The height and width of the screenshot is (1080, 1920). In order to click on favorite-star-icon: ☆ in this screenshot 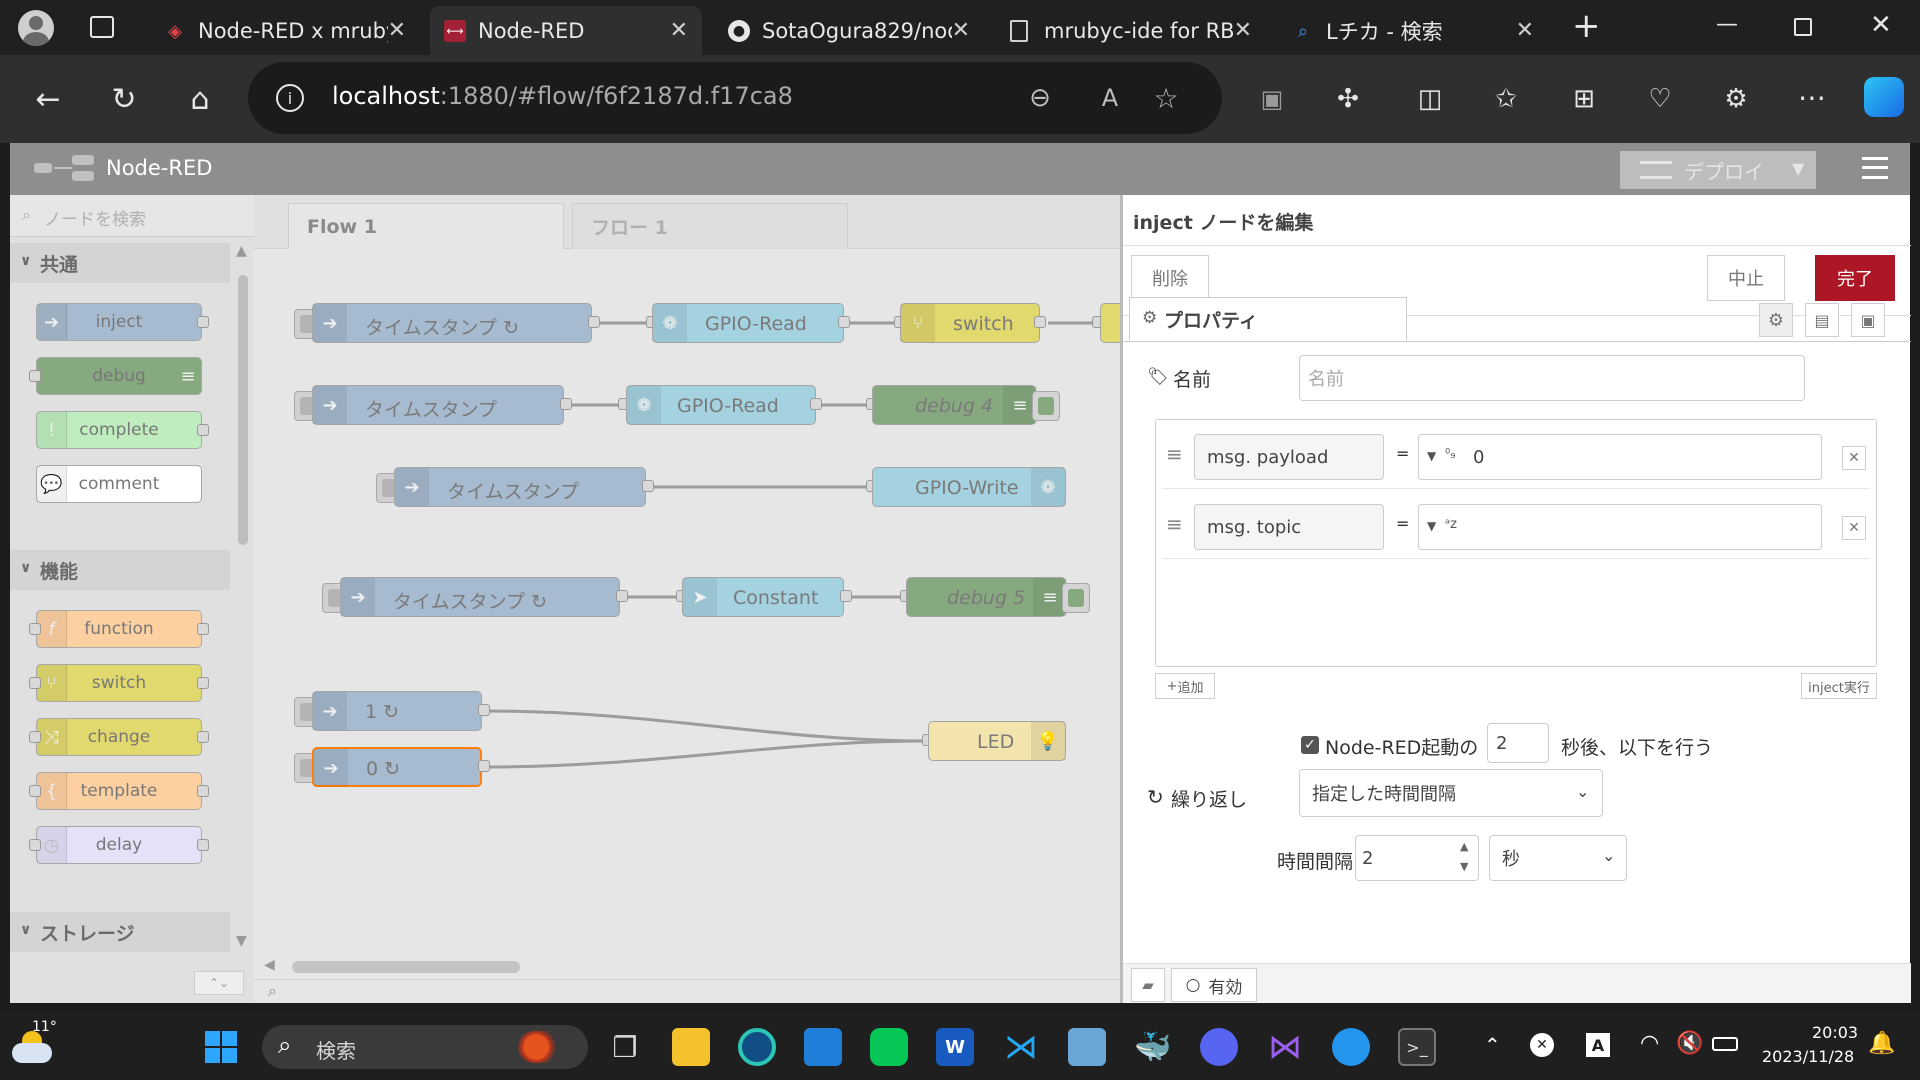, I will do `click(1166, 98)`.